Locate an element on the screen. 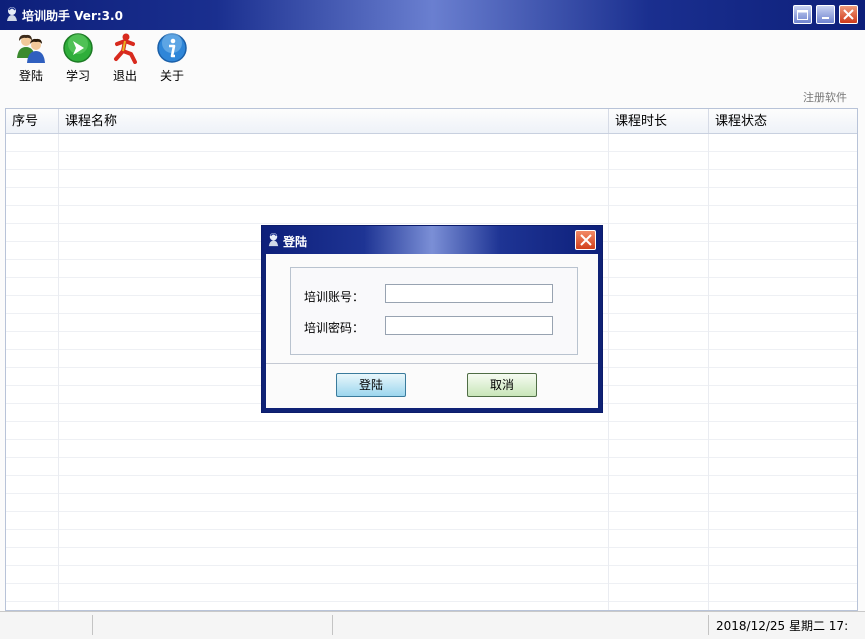  users-login-icon is located at coordinates (31, 48).